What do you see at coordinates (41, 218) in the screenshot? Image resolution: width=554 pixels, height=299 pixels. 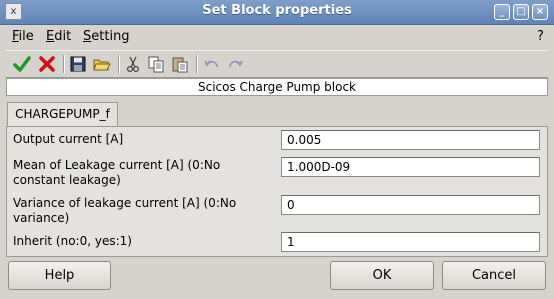 I see `leakage-variance-label-line2: variance)` at bounding box center [41, 218].